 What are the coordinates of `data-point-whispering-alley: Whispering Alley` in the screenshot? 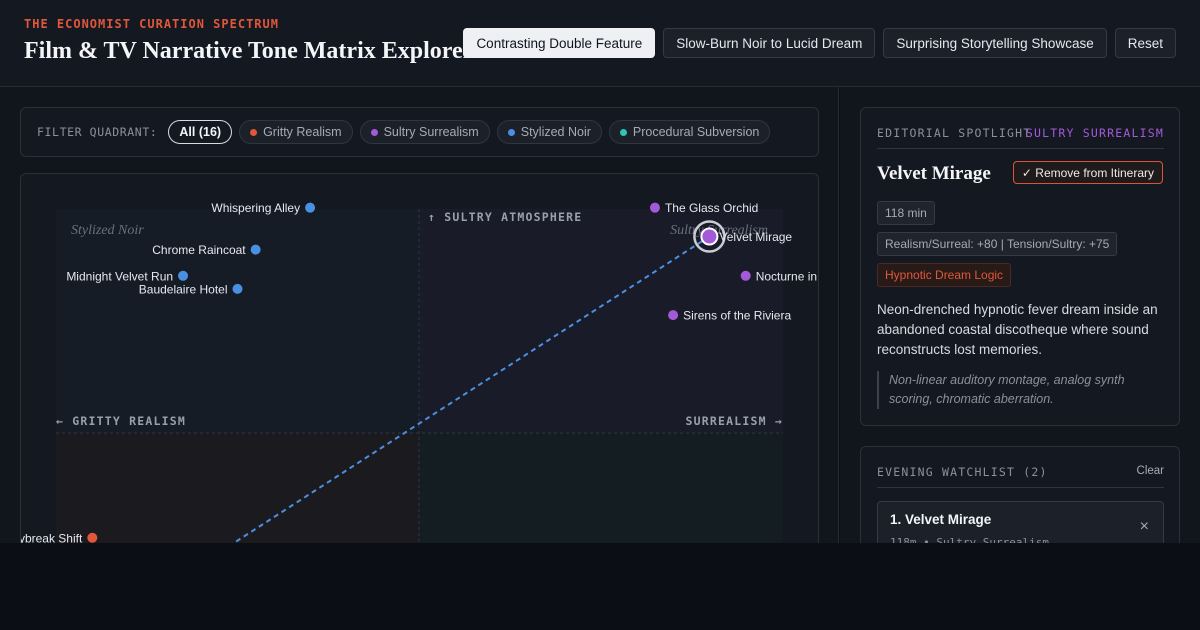 It's located at (263, 208).